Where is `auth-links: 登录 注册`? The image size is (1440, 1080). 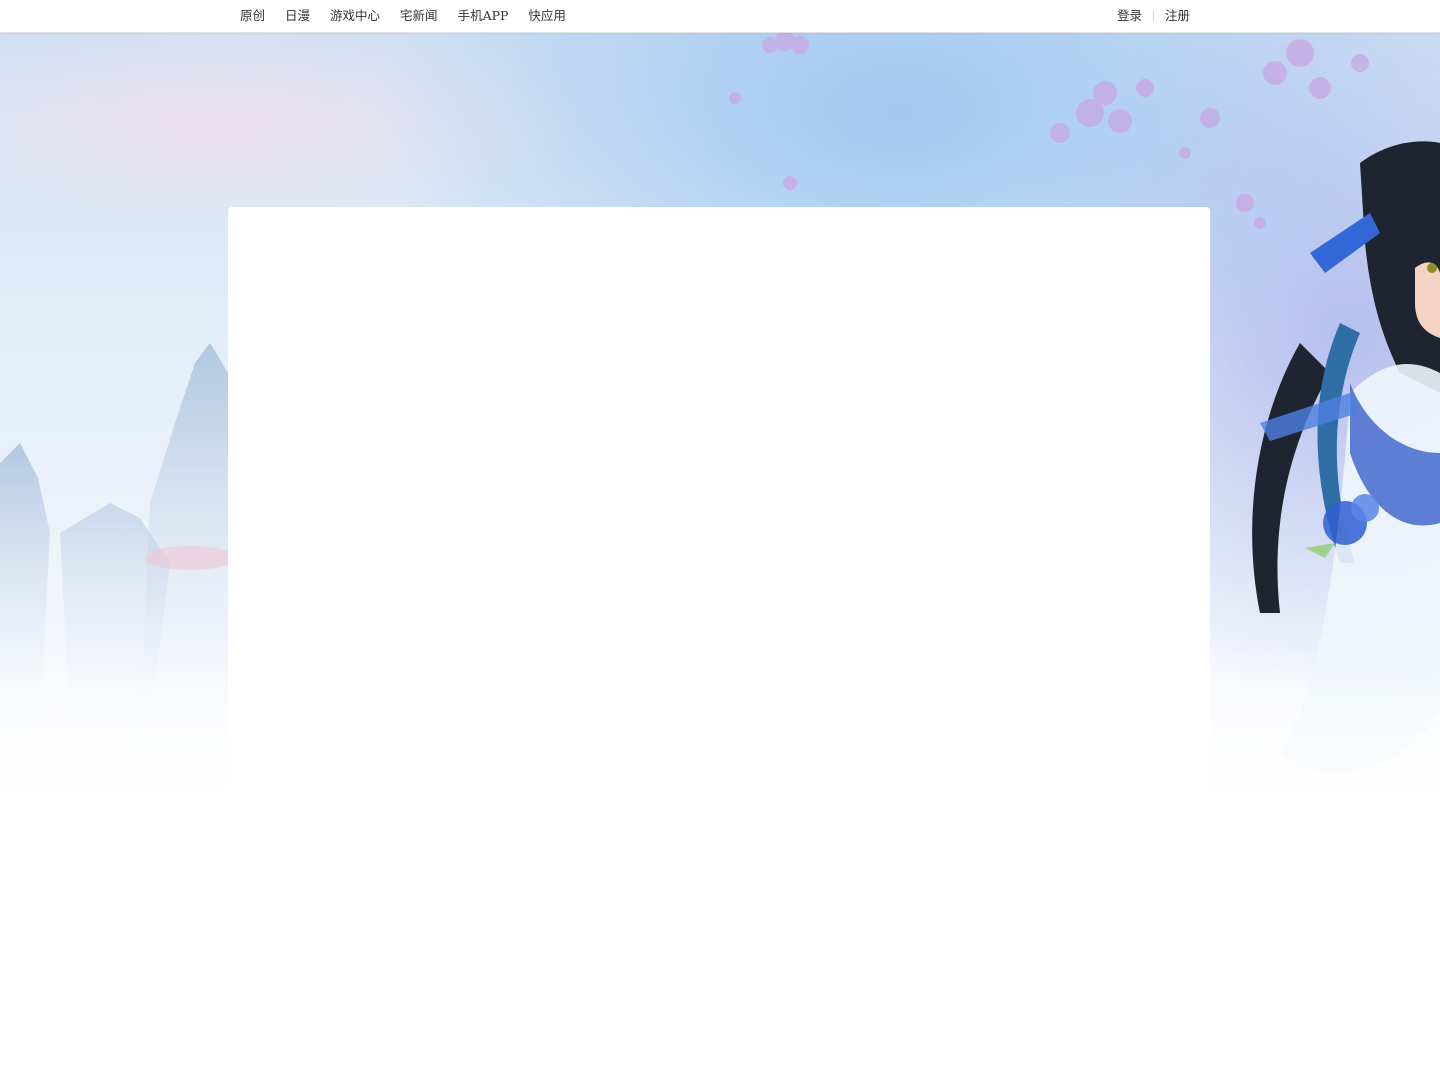 auth-links: 登录 注册 is located at coordinates (1153, 16).